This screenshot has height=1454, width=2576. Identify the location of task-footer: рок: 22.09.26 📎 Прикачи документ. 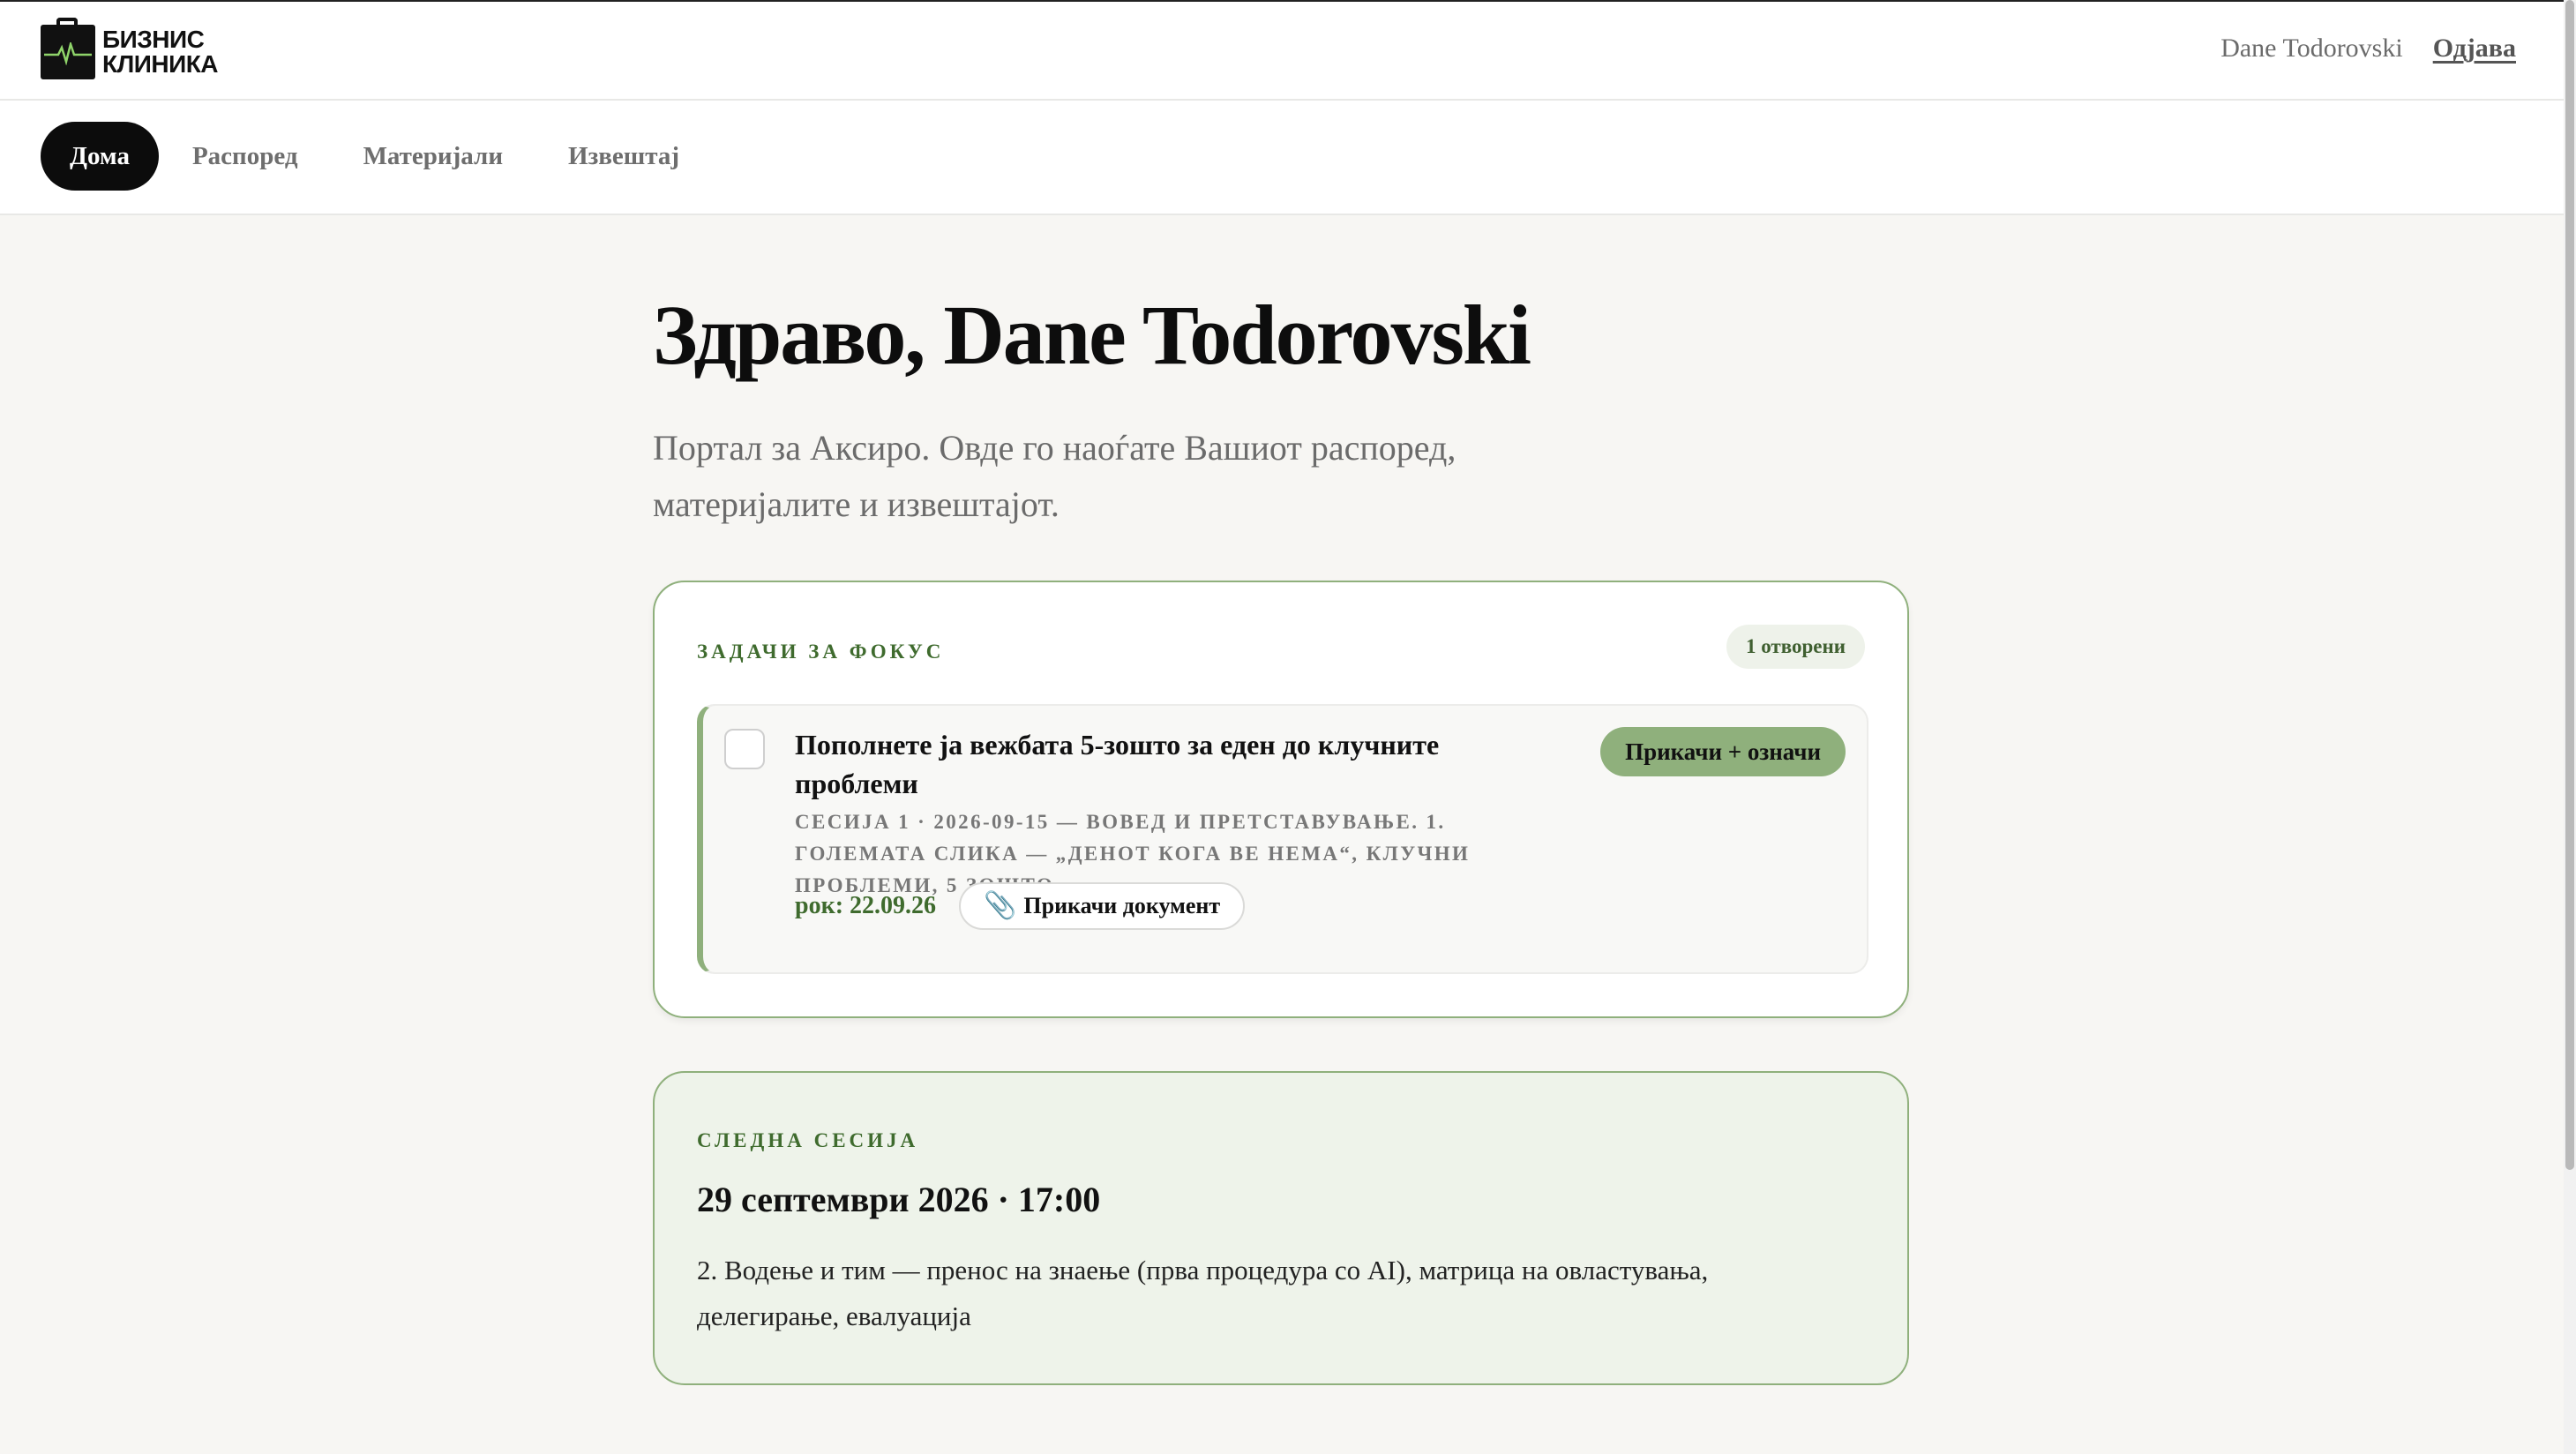
(1021, 906).